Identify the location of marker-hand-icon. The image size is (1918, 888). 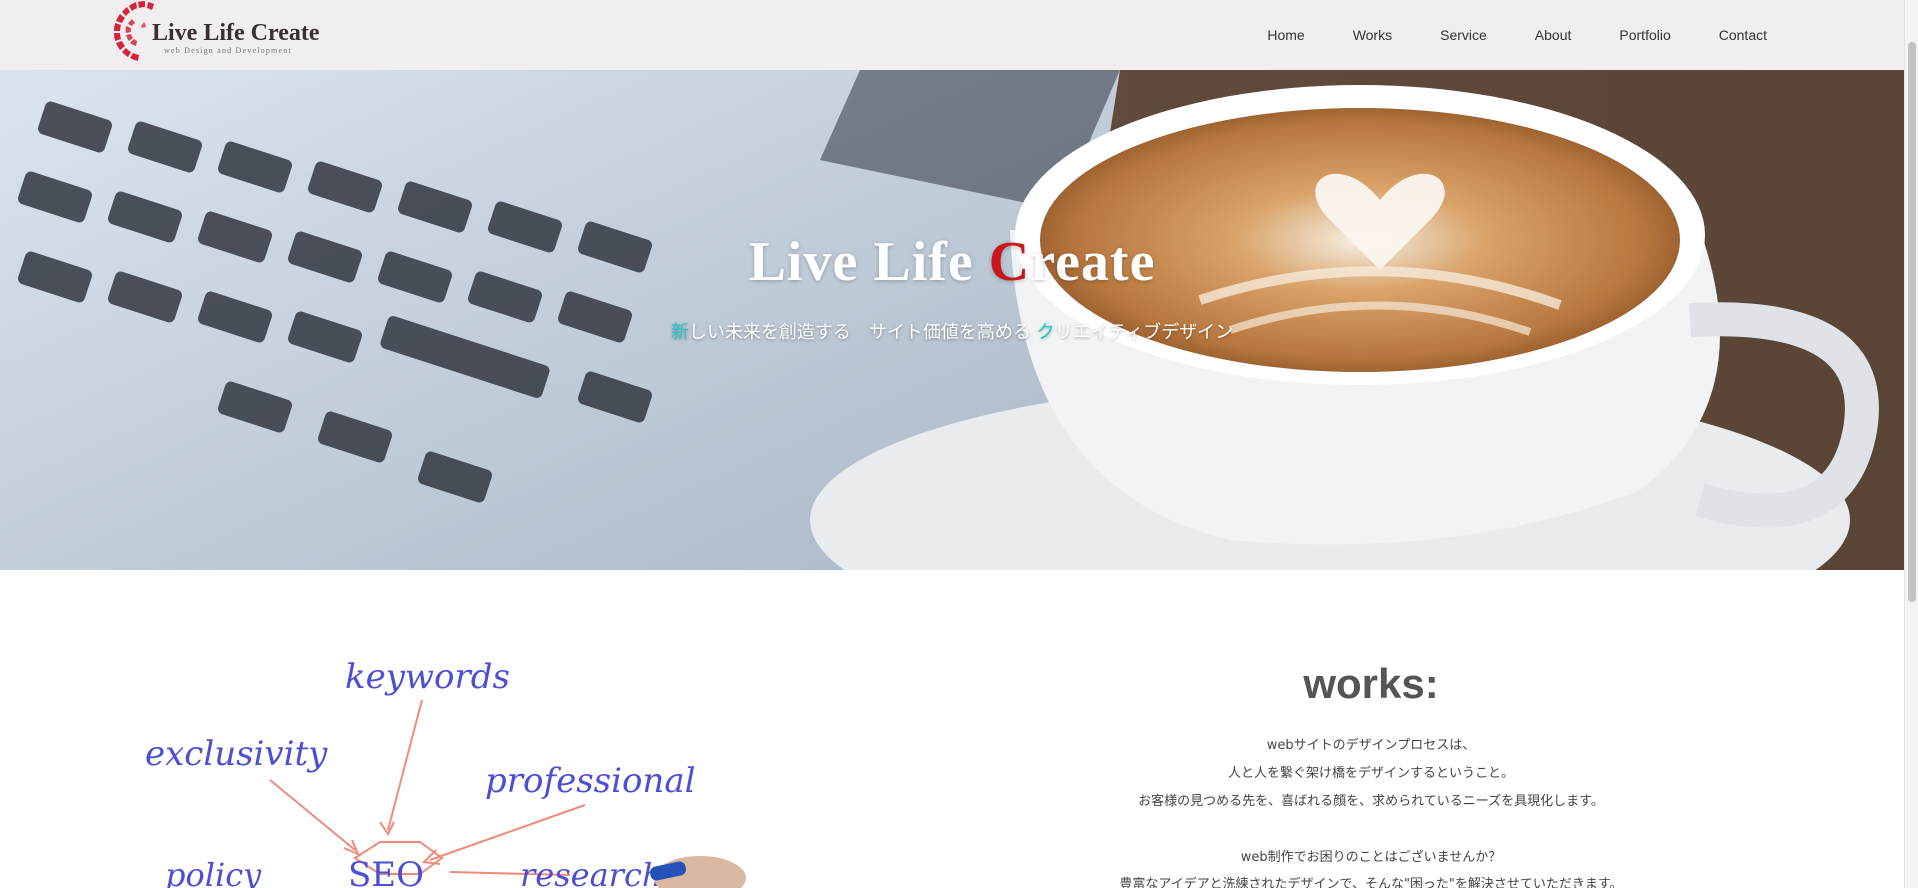
(698, 872).